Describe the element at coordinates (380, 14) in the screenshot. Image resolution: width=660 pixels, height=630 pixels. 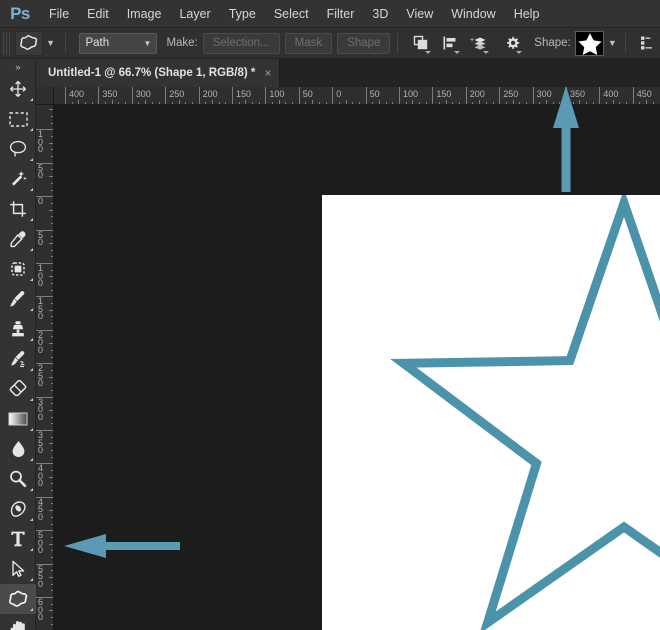
I see `menu-3d: 3D` at that location.